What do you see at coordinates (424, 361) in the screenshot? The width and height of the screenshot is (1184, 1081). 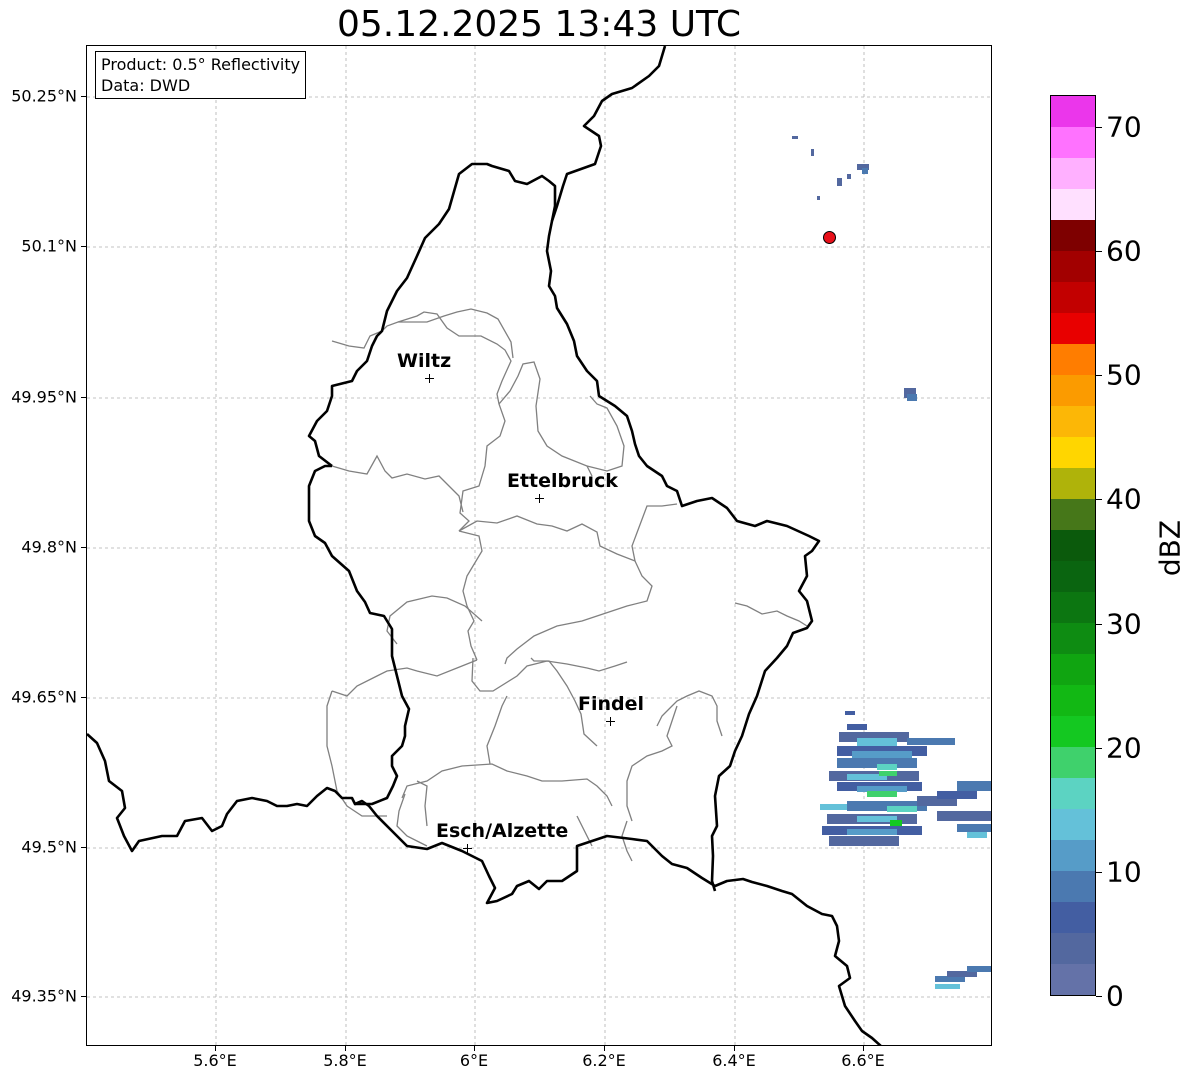 I see `city-label-wiltz: Wiltz` at bounding box center [424, 361].